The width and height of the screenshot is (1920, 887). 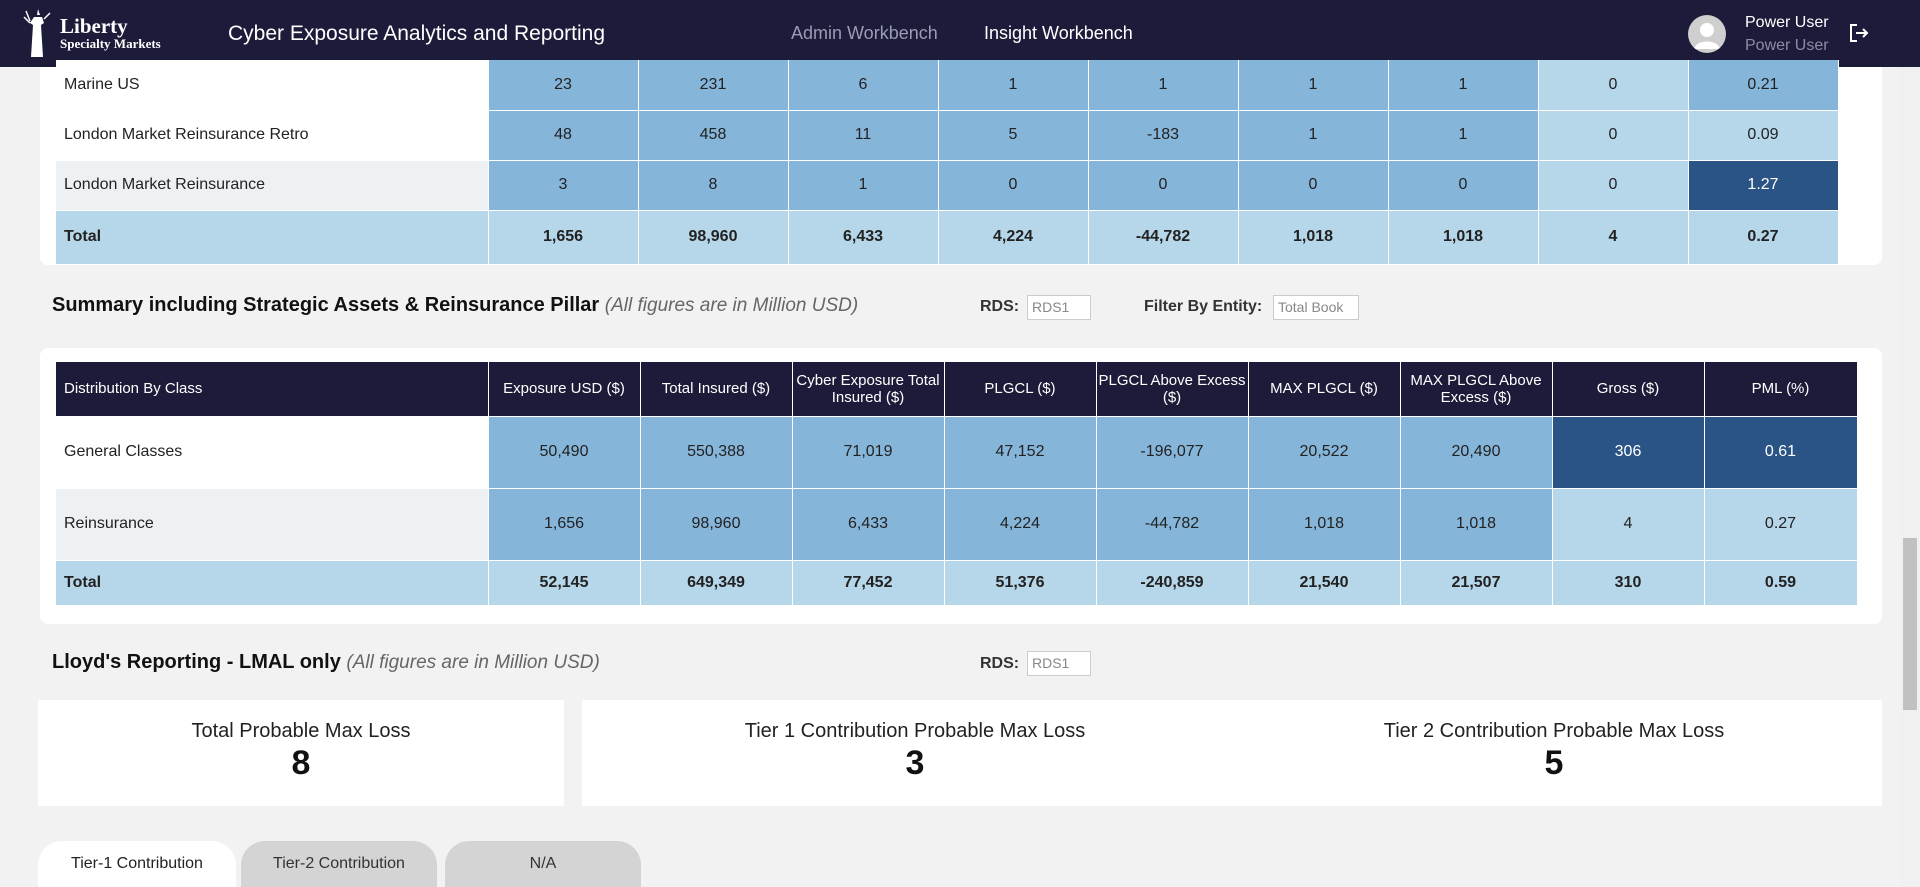 What do you see at coordinates (713, 85) in the screenshot?
I see `table-cell: 231` at bounding box center [713, 85].